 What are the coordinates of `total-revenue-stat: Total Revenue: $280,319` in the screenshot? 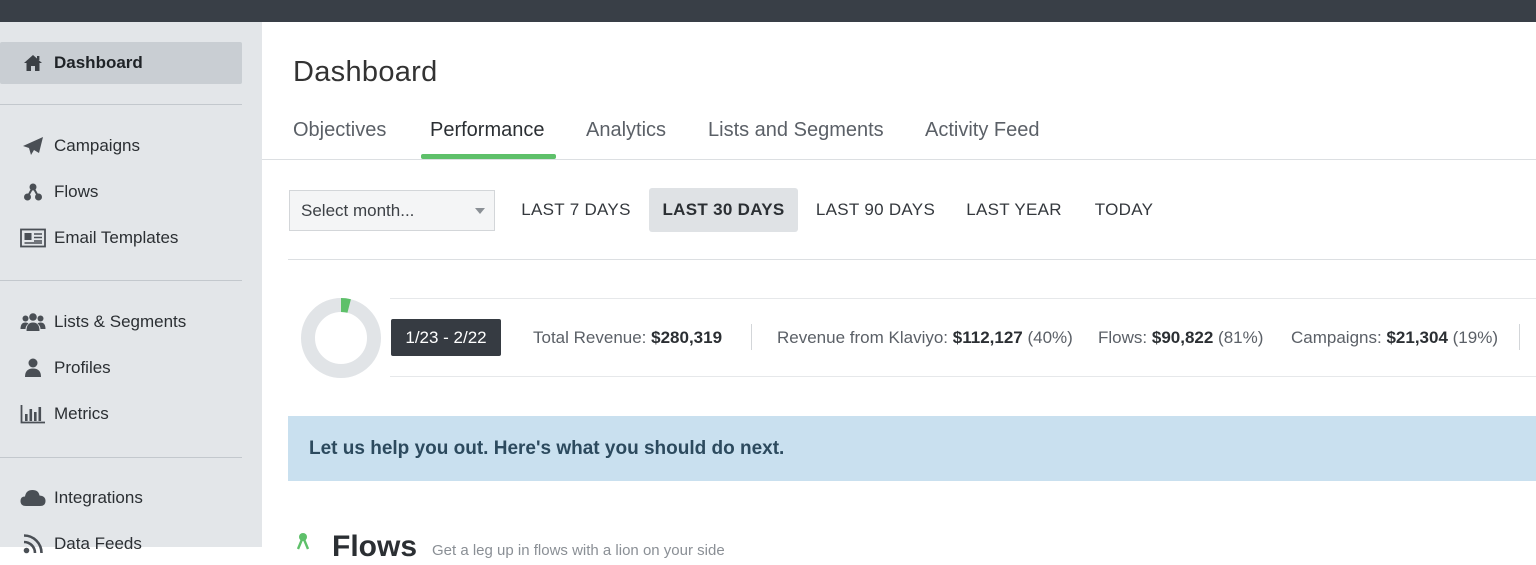 It's located at (627, 338).